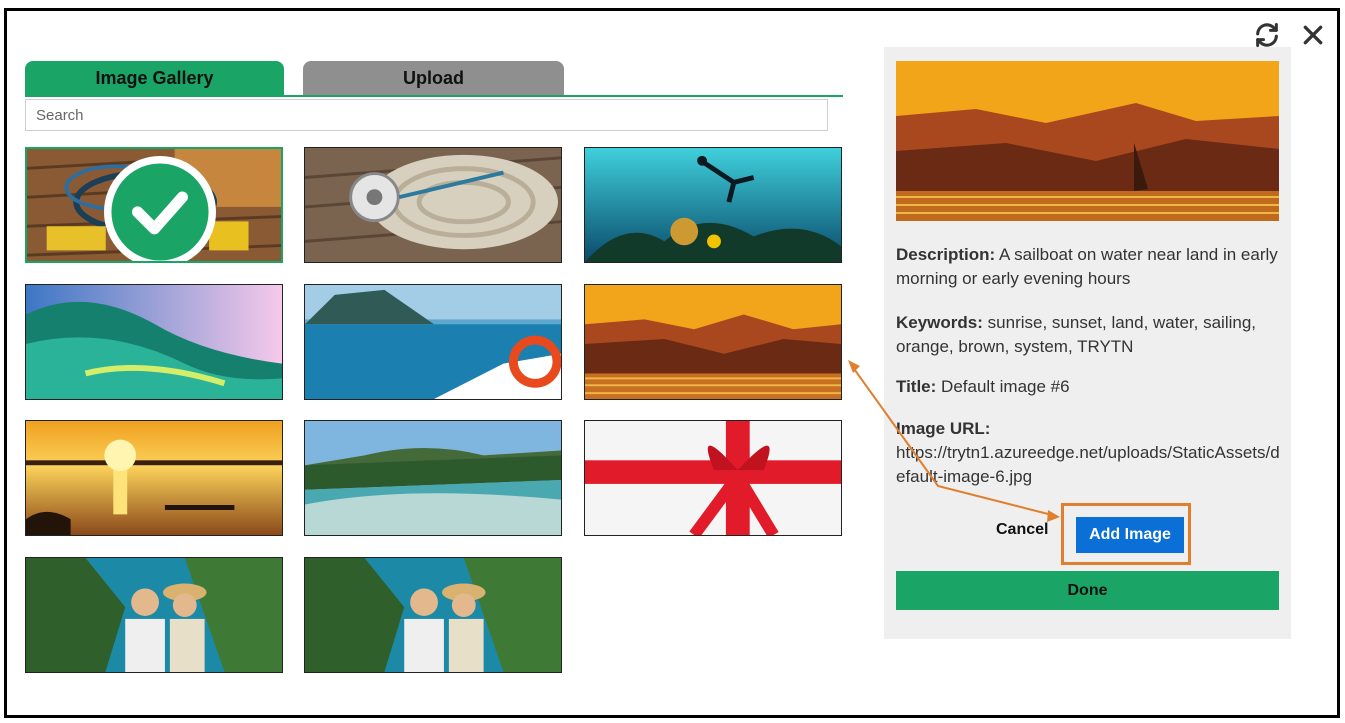  I want to click on gallery-thumbnail-ribbon, so click(713, 478).